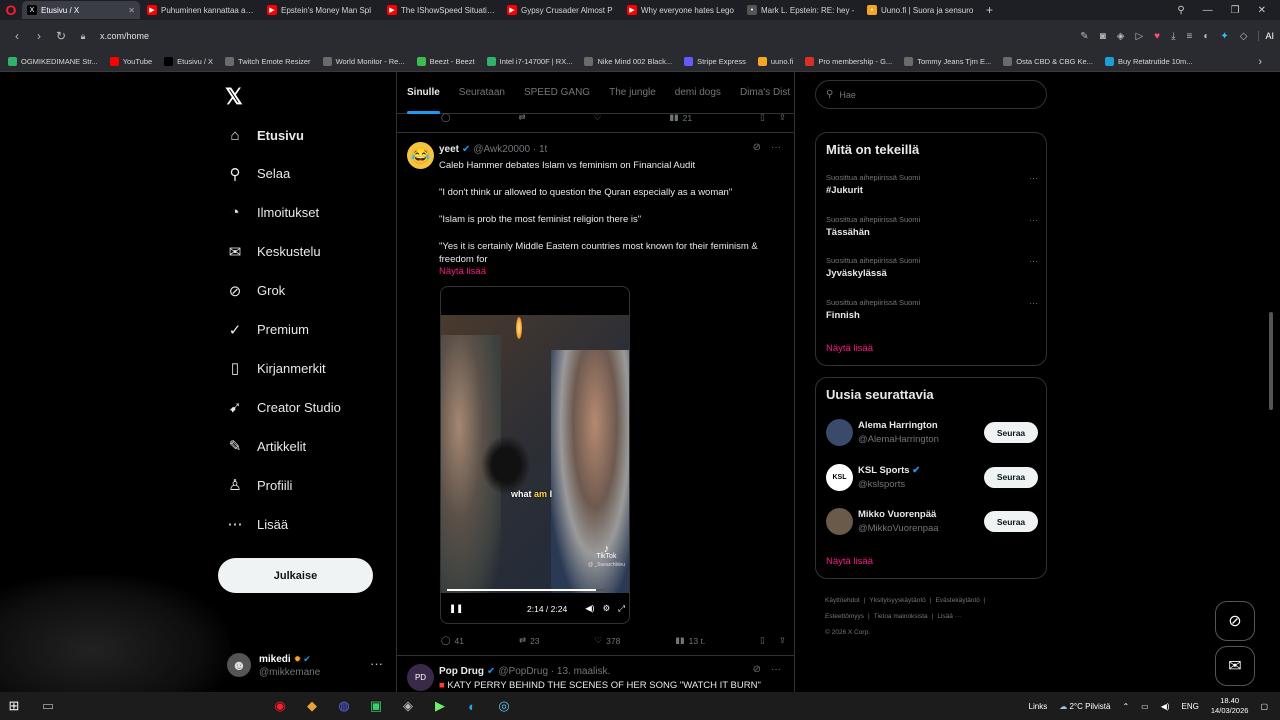 This screenshot has width=1280, height=720. What do you see at coordinates (445, 61) in the screenshot?
I see `bookmark-item: Beezt - Beezt` at bounding box center [445, 61].